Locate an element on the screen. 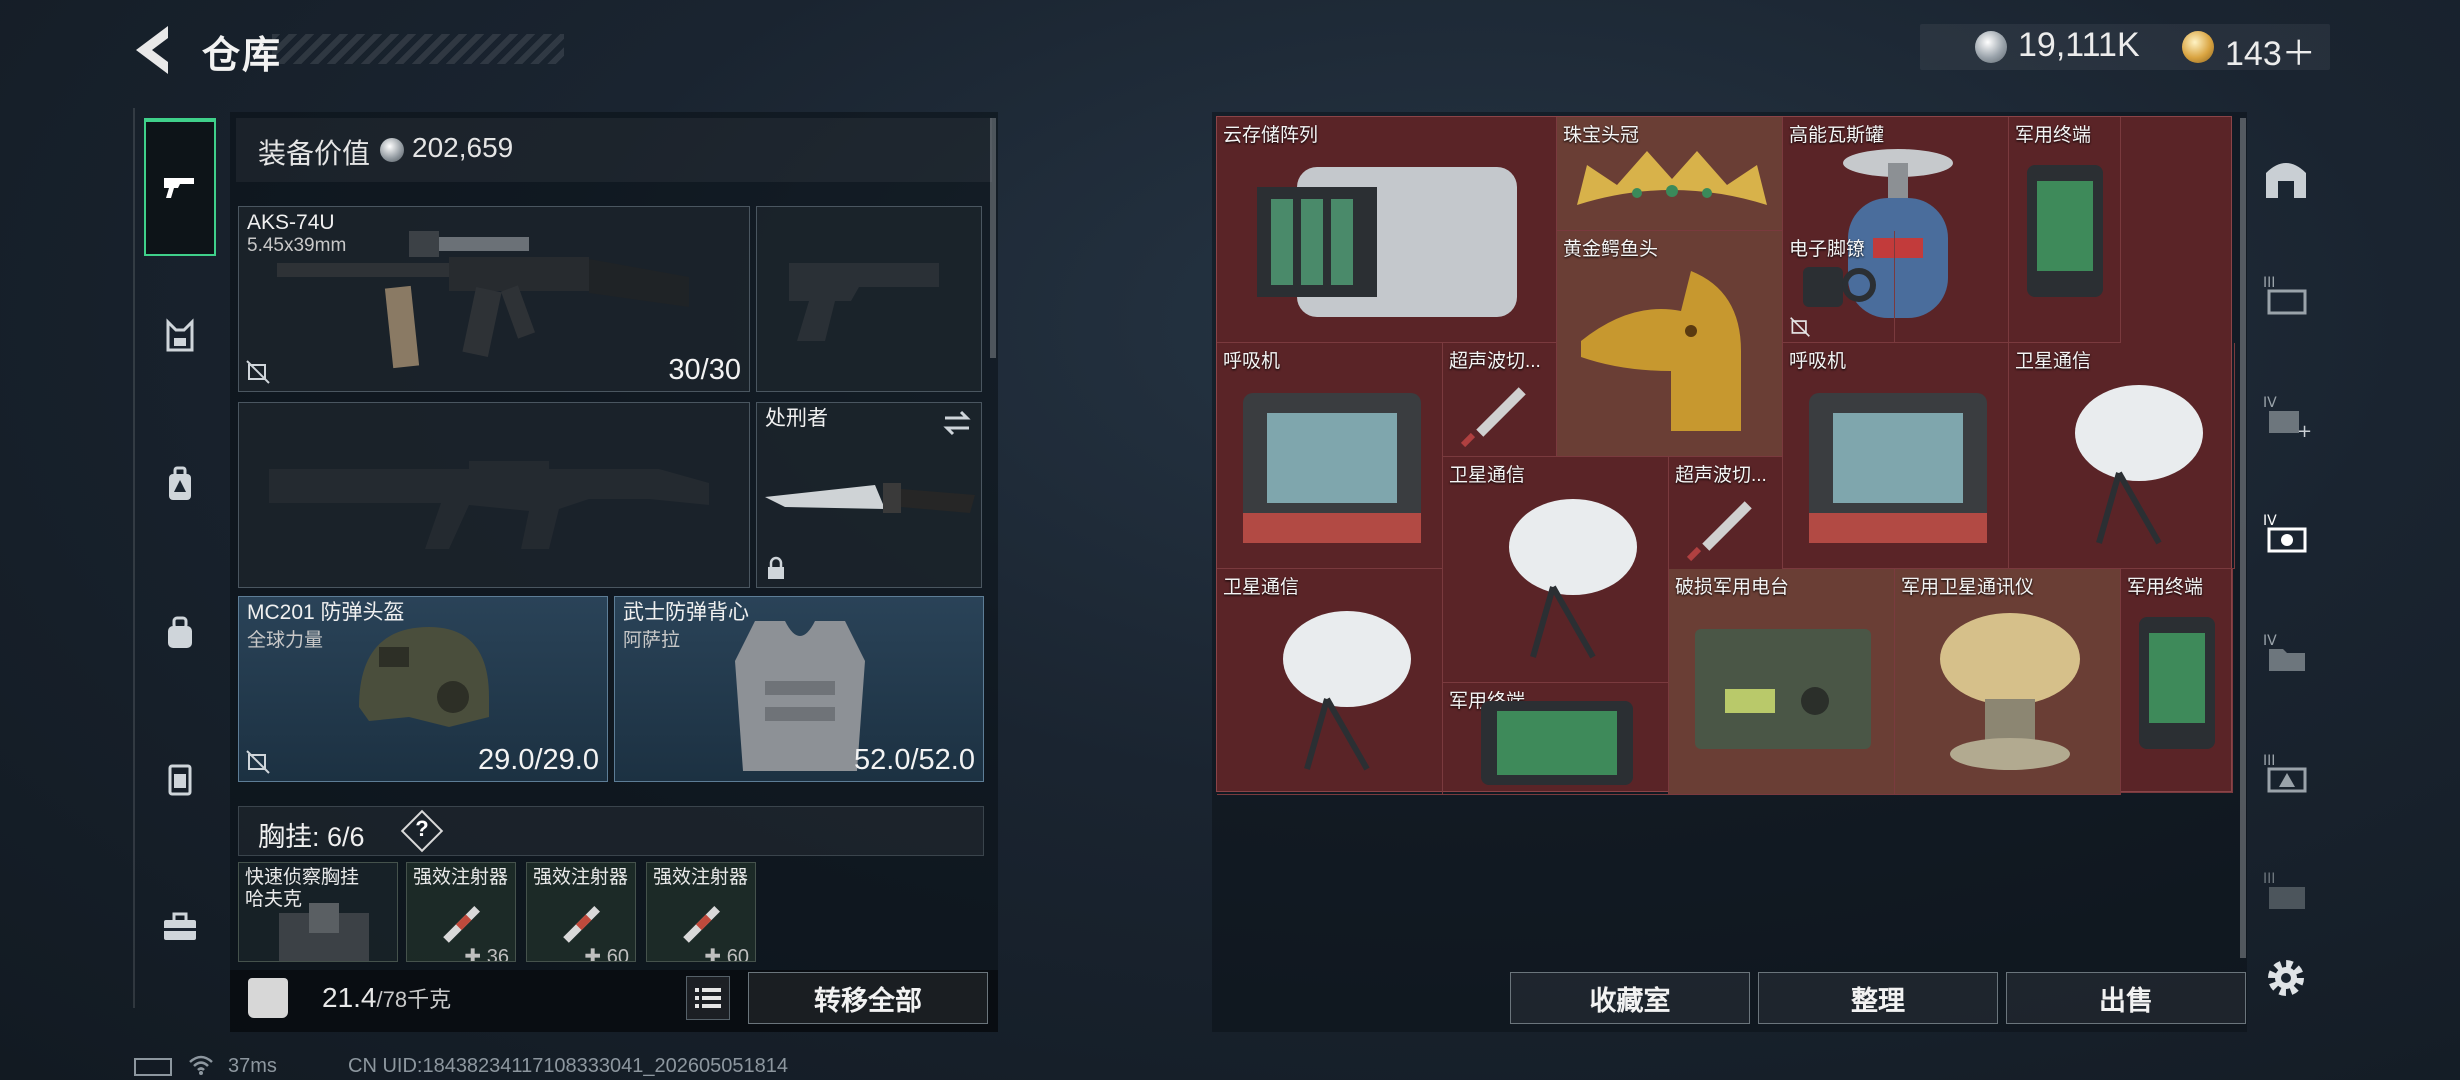 Image resolution: width=2460 pixels, height=1080 pixels. storage-tab-4-plus: IV + is located at coordinates (2286, 416).